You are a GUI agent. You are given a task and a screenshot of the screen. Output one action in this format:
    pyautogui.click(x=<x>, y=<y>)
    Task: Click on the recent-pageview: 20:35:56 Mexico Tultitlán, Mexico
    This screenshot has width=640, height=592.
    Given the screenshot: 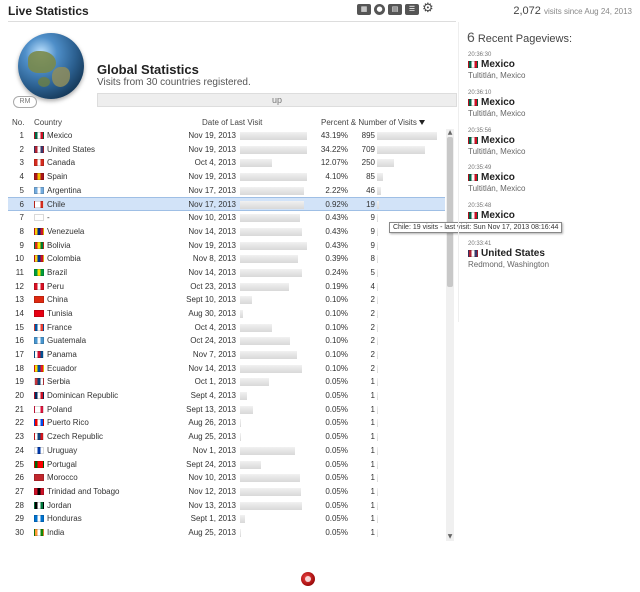 What is the action you would take?
    pyautogui.click(x=550, y=142)
    